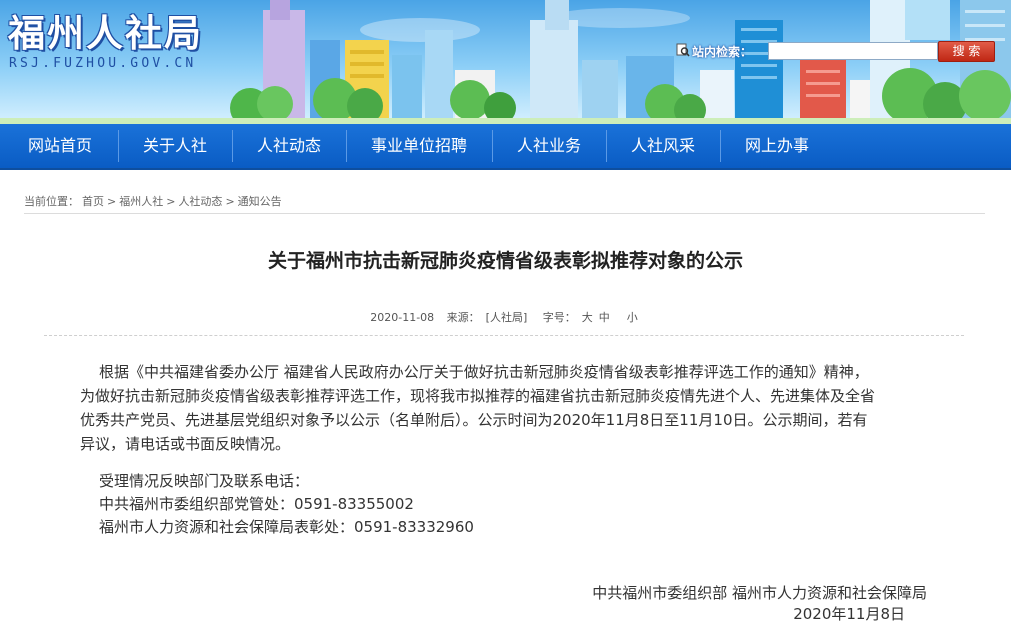 The image size is (1011, 631). What do you see at coordinates (632, 317) in the screenshot?
I see `fontsize-small-link: 小` at bounding box center [632, 317].